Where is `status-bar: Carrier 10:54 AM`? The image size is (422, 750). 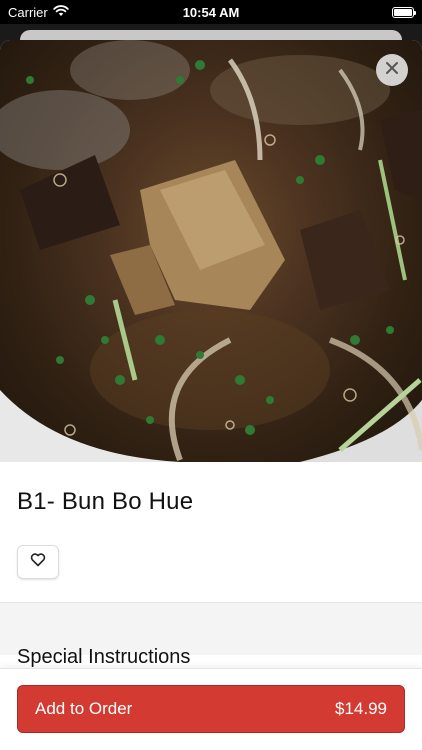 status-bar: Carrier 10:54 AM is located at coordinates (211, 12).